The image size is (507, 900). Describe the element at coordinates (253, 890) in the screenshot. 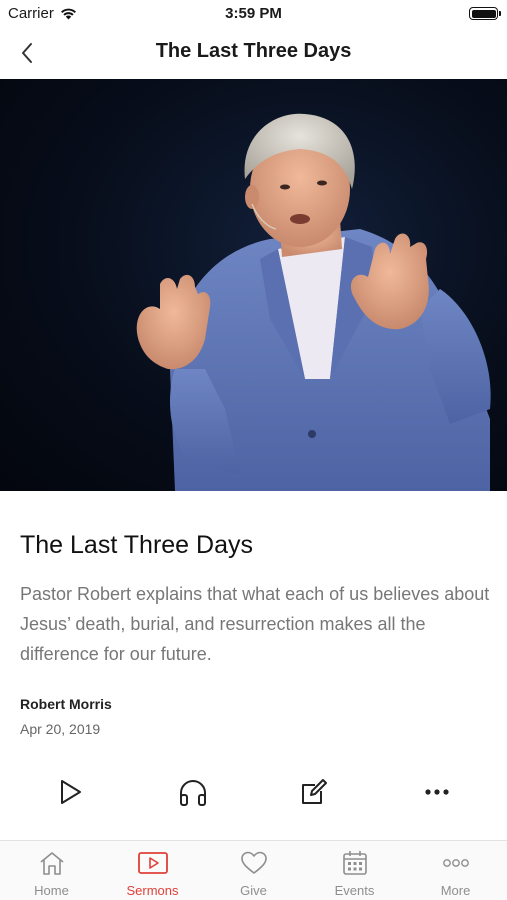

I see `tab-give-label: Give` at that location.